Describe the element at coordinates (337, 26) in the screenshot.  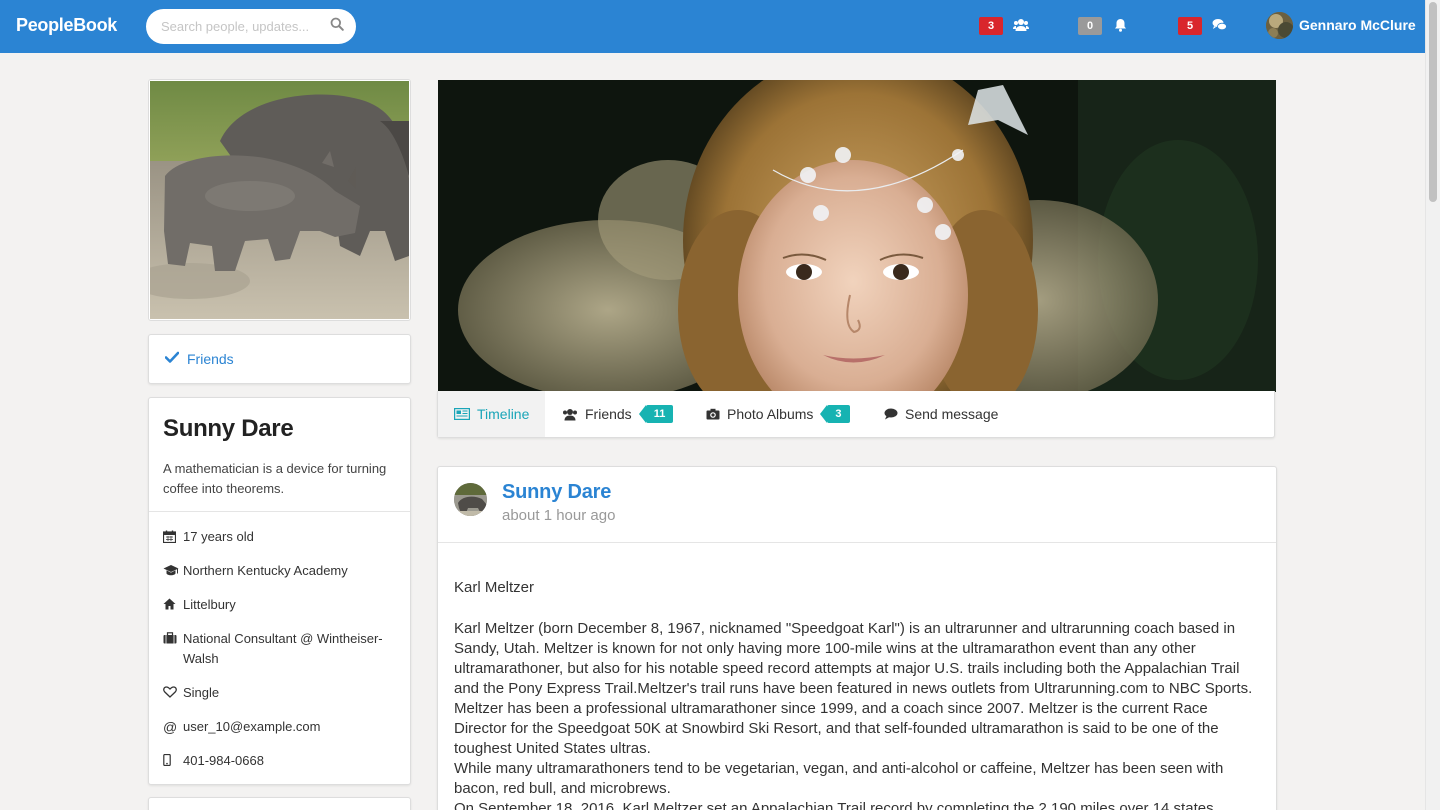
I see `search-icon` at that location.